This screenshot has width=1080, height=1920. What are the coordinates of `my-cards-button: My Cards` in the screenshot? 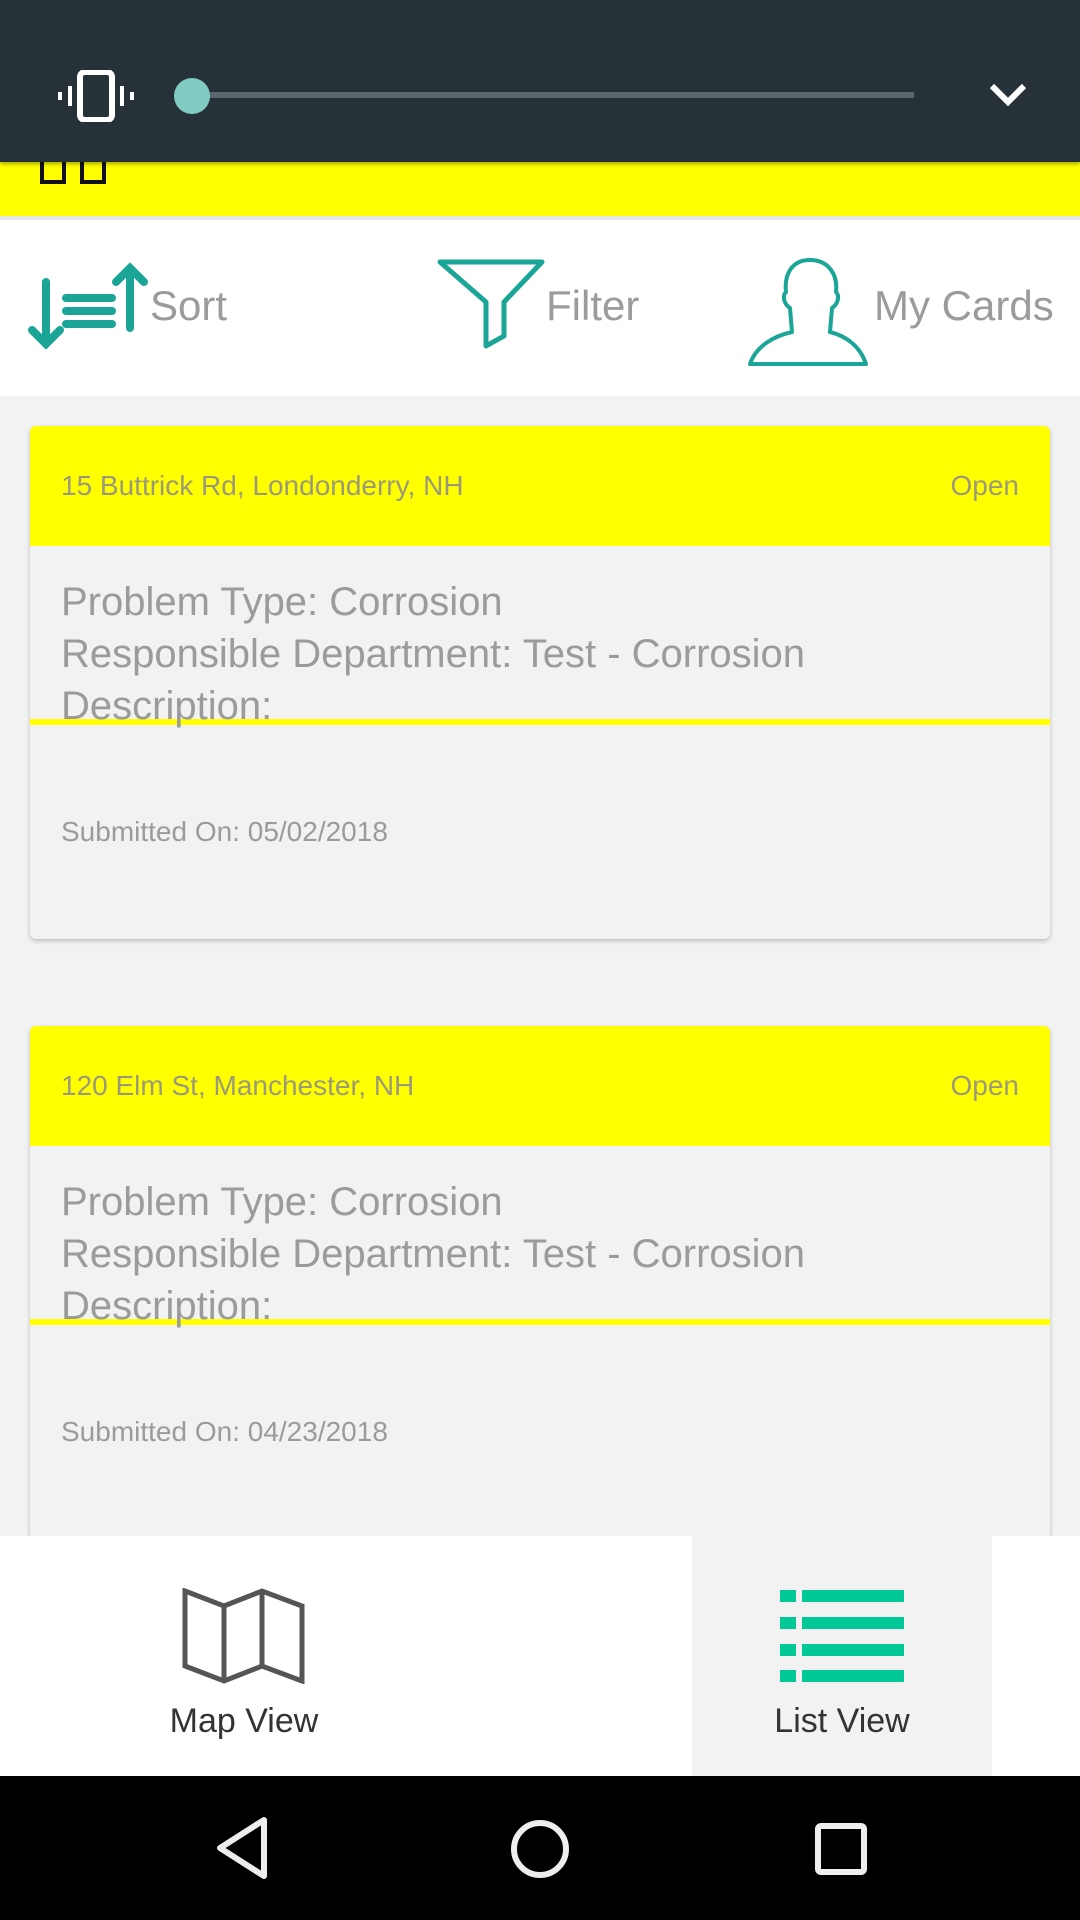 It's located at (900, 311).